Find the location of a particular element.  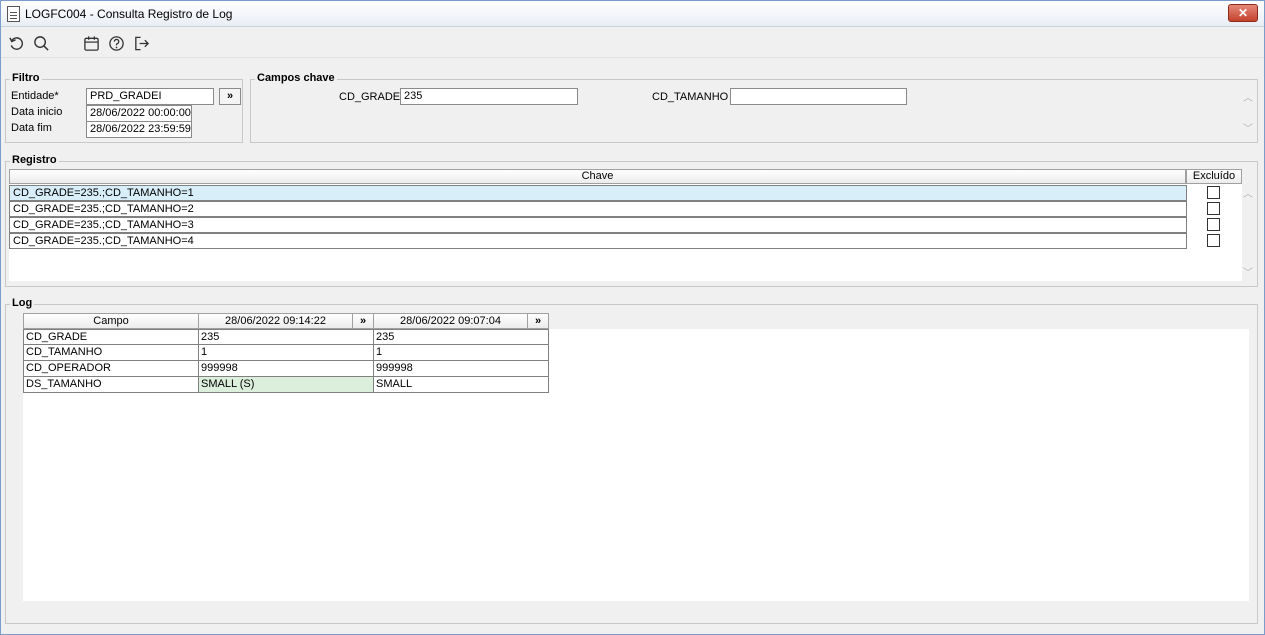

cd-grade-label: CD_GRADE is located at coordinates (370, 97).